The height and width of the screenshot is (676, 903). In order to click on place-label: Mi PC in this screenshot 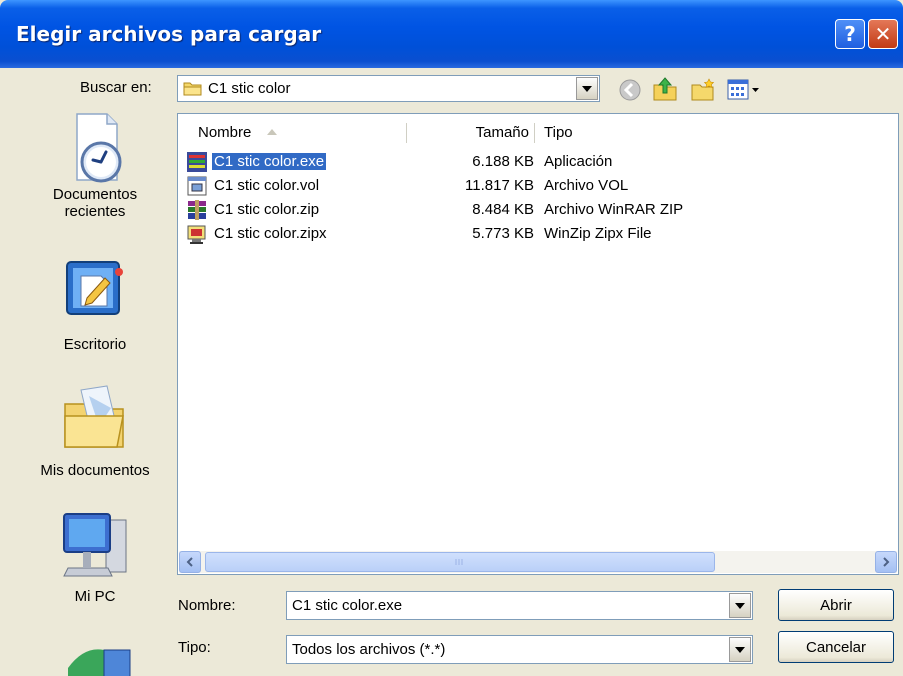, I will do `click(95, 596)`.